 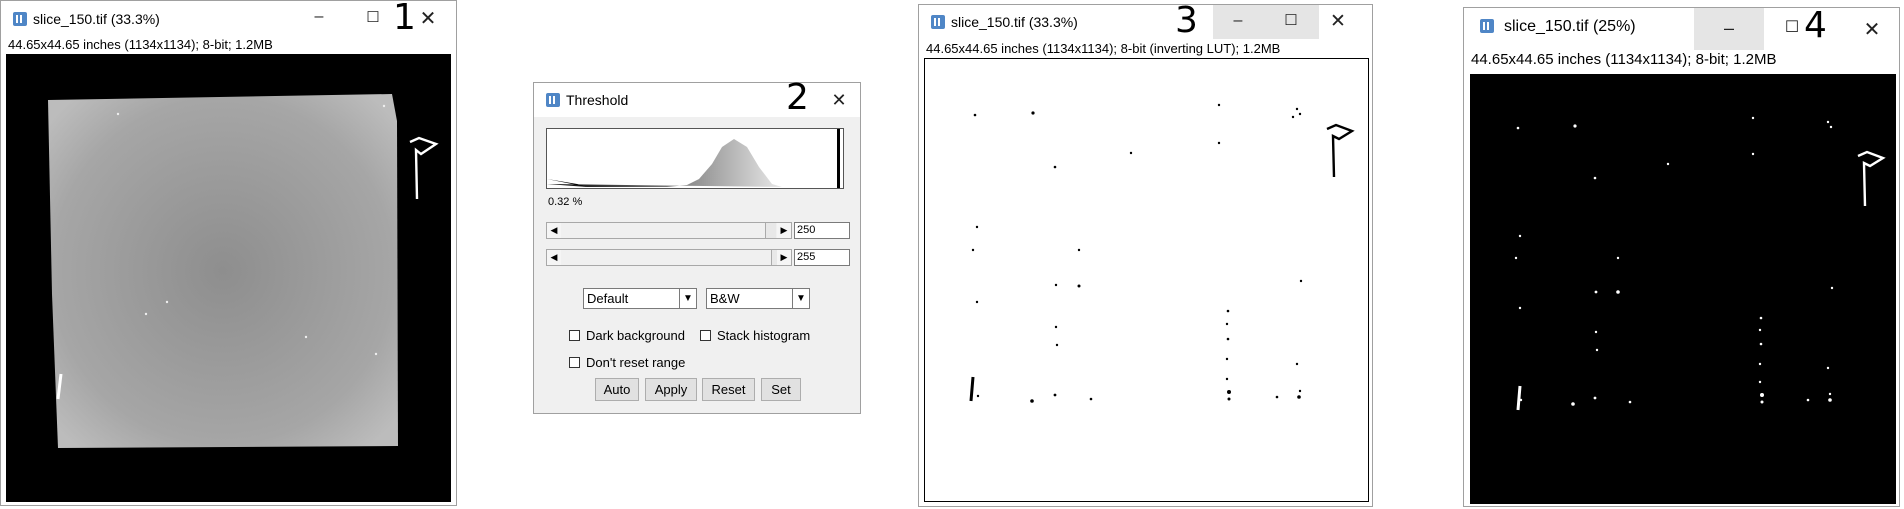 What do you see at coordinates (669, 230) in the screenshot?
I see `min-threshold-slider: ◀ ▶` at bounding box center [669, 230].